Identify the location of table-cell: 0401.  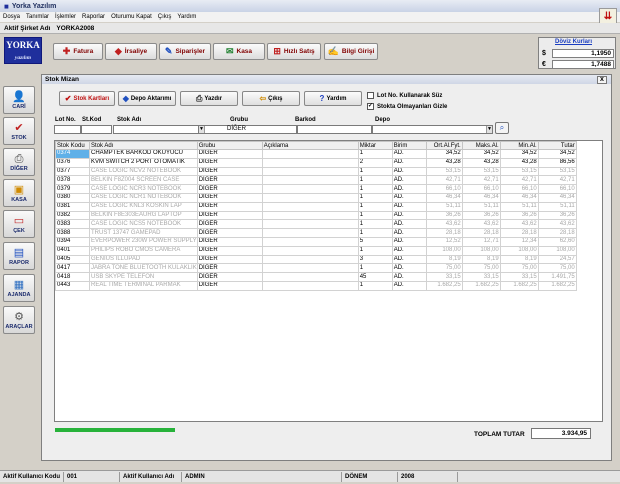
(72, 250).